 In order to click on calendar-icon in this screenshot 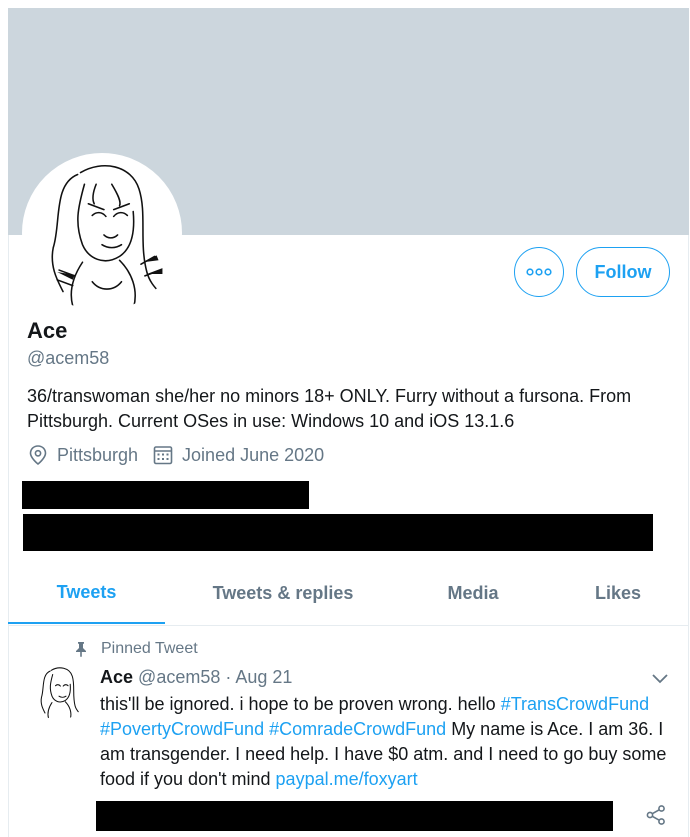, I will do `click(163, 455)`.